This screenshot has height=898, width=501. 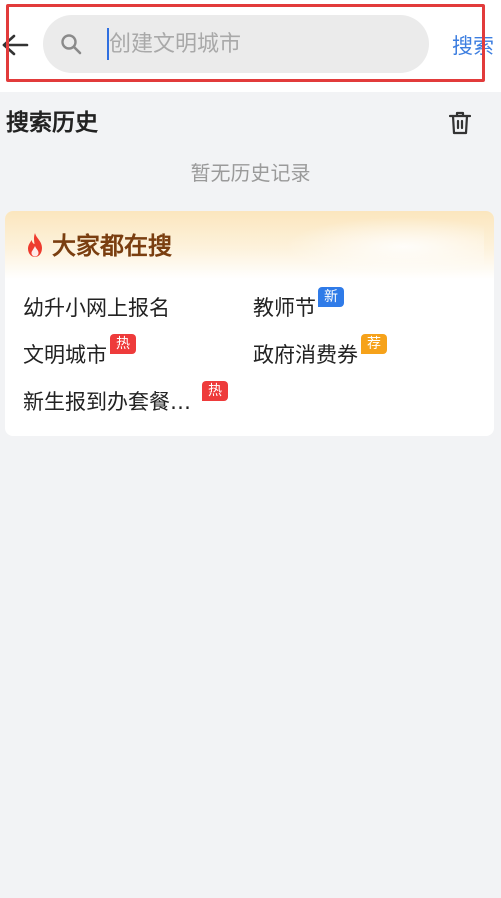 I want to click on trash-icon, so click(x=460, y=123).